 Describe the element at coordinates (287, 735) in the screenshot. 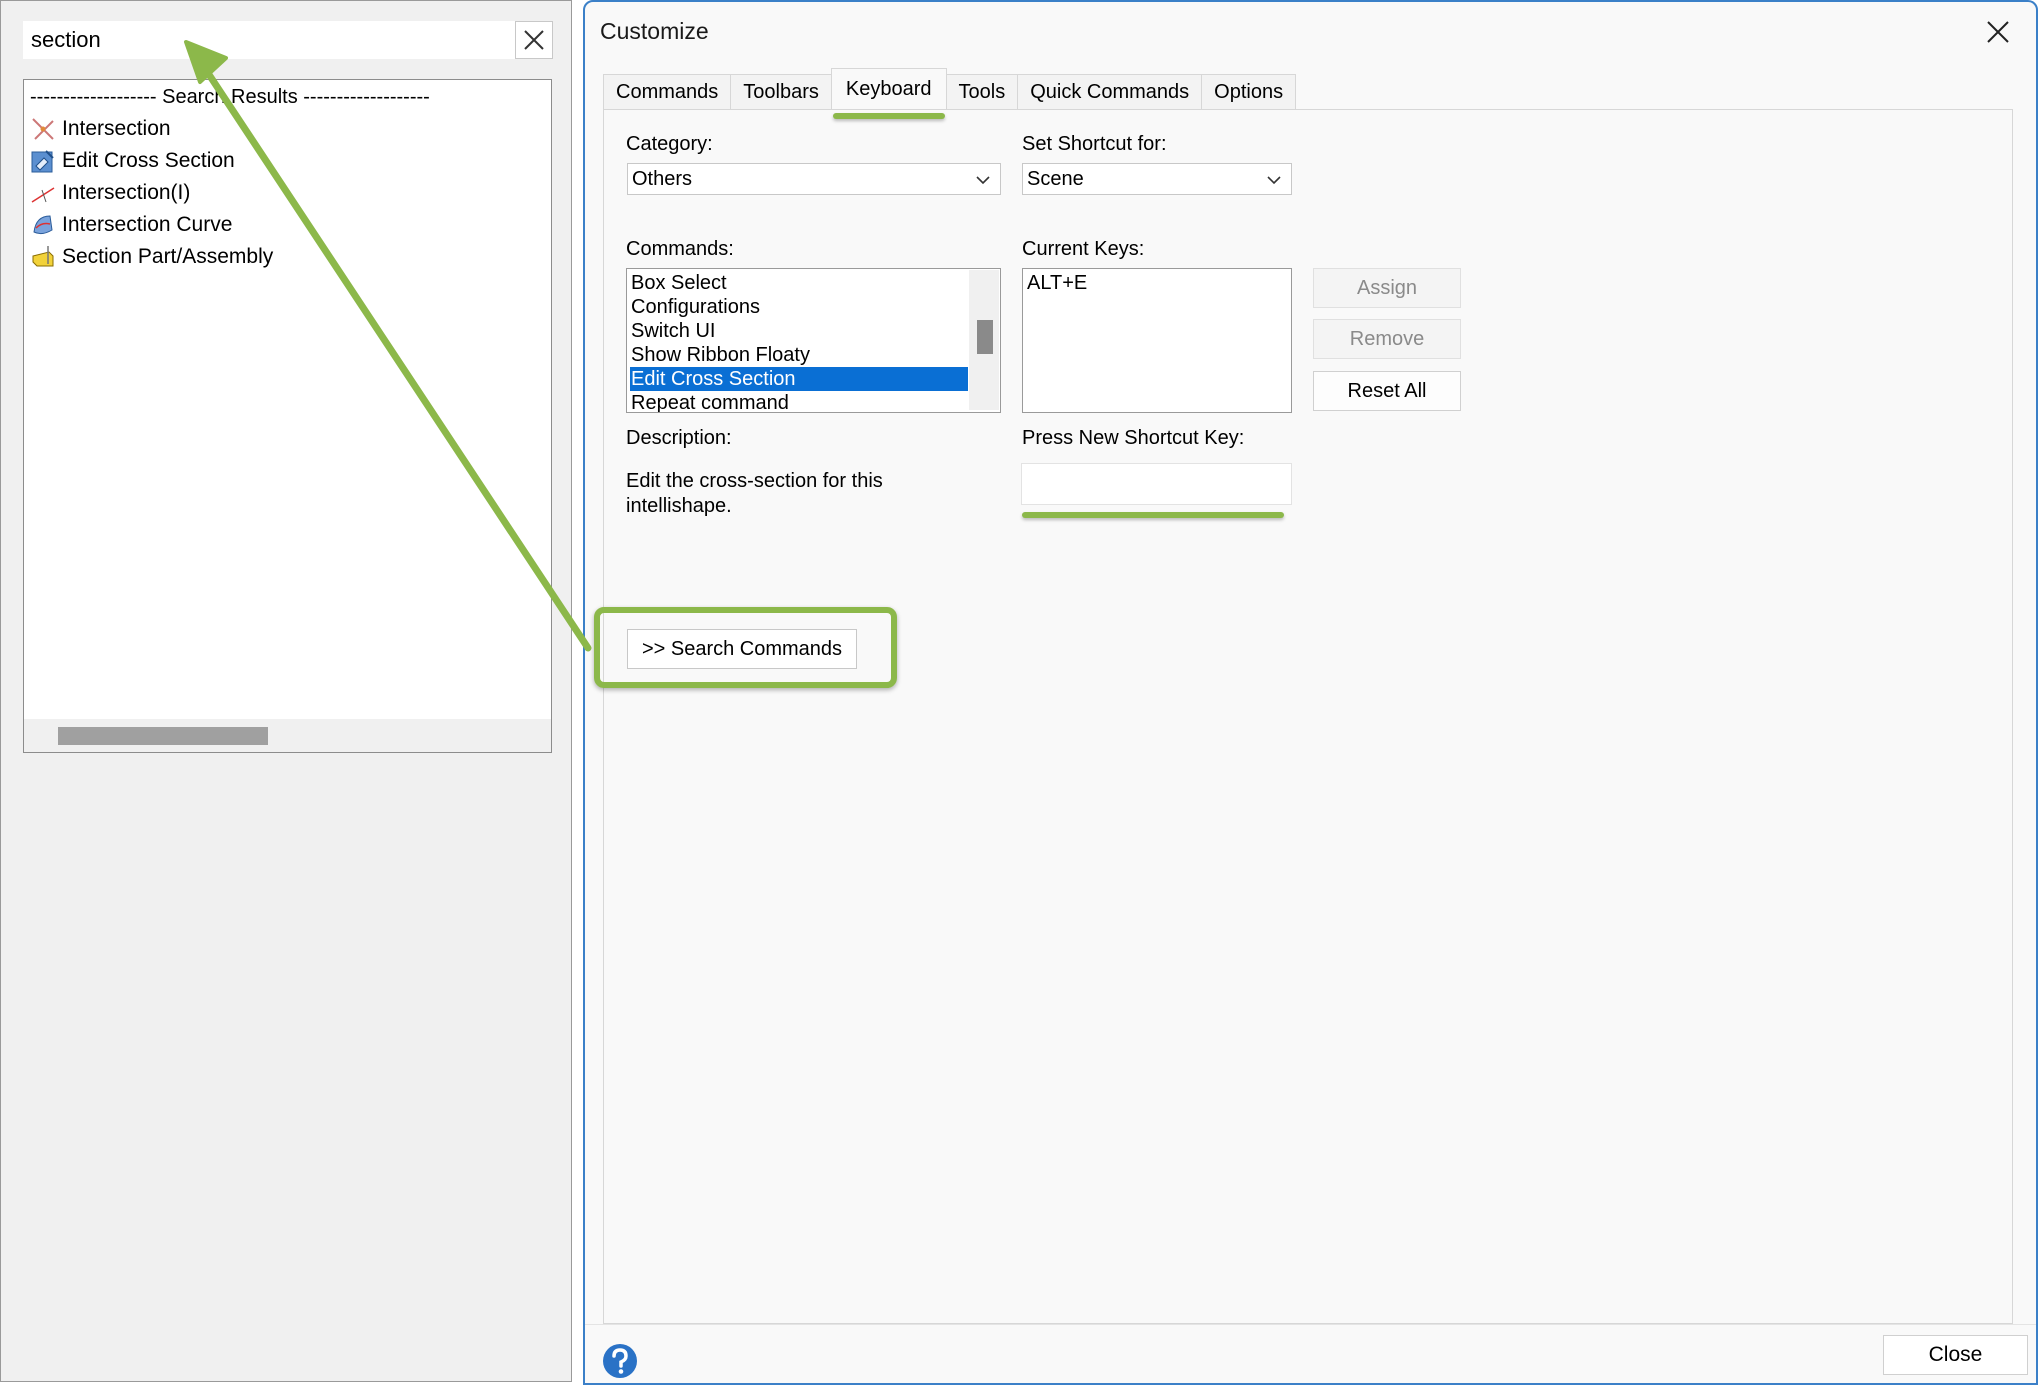

I see `horizontal-scrollbar` at that location.